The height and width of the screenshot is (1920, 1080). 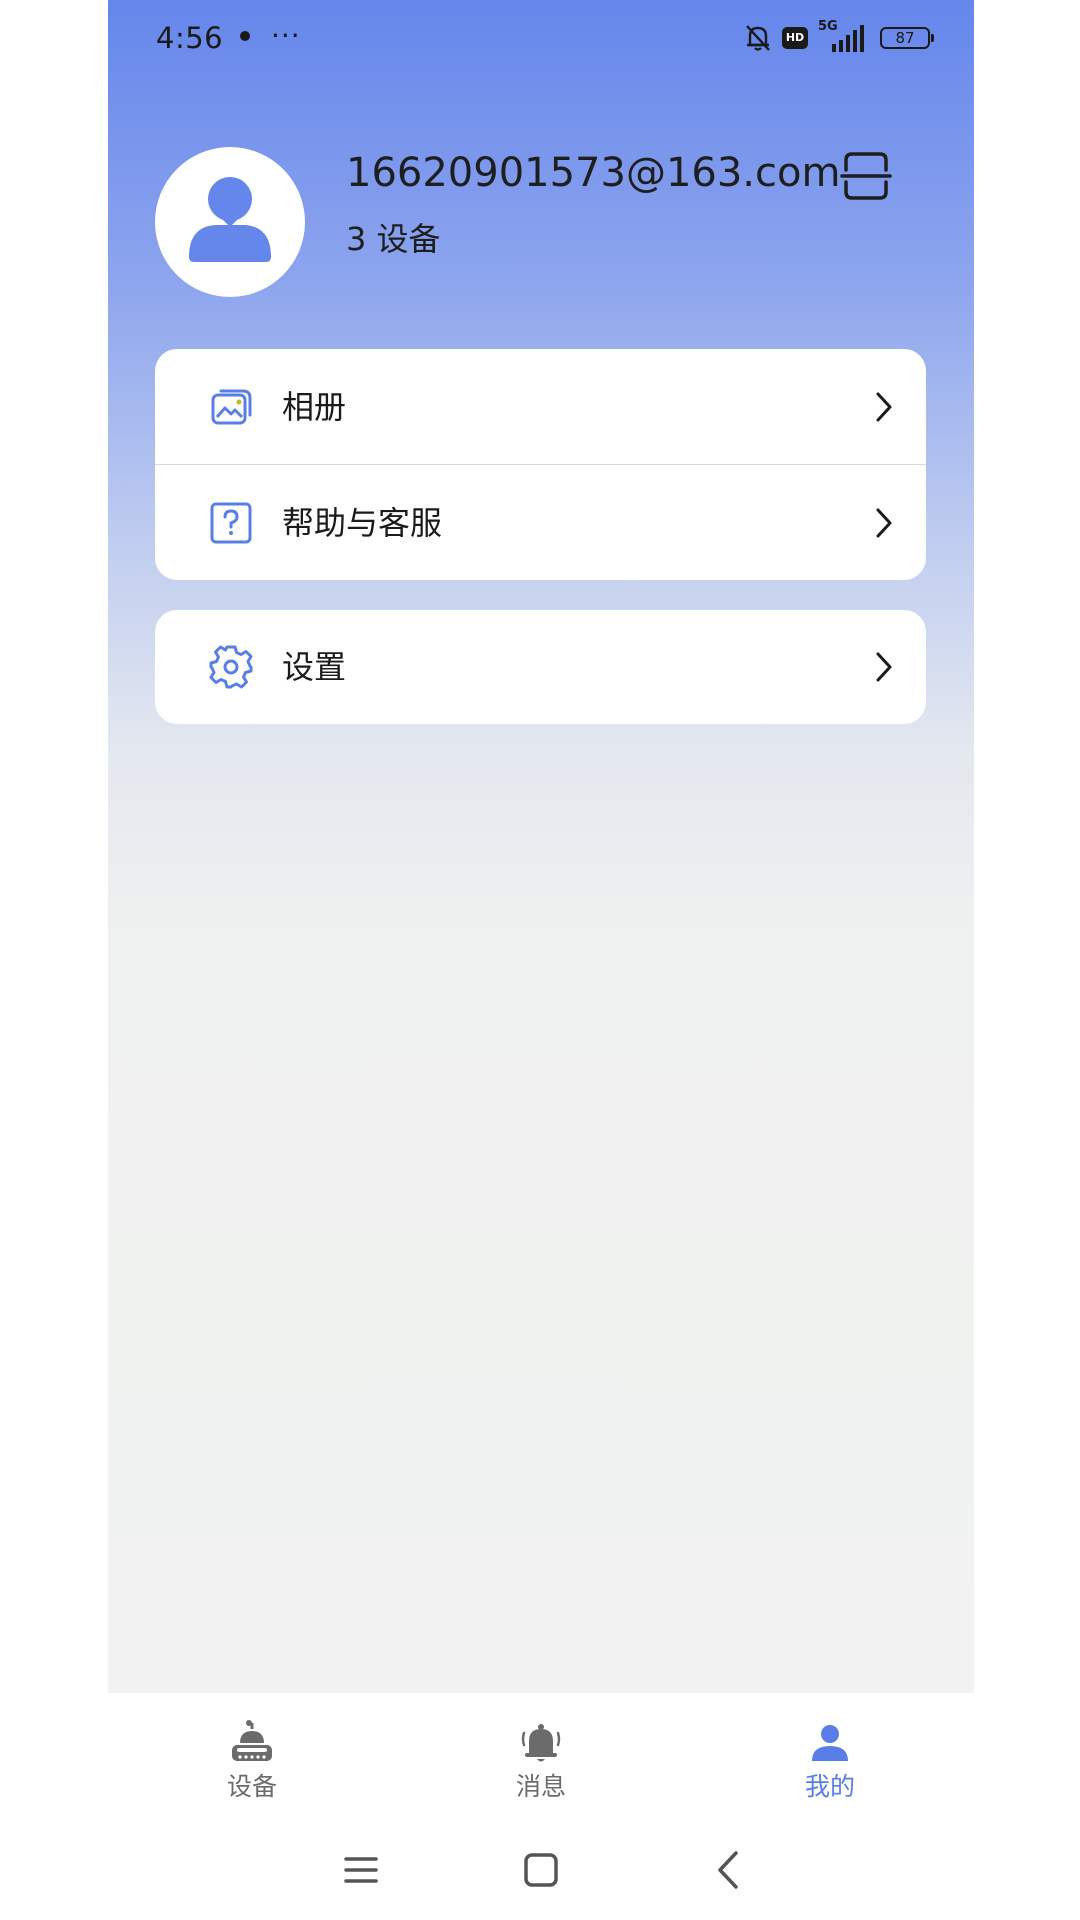 I want to click on gear-icon, so click(x=231, y=667).